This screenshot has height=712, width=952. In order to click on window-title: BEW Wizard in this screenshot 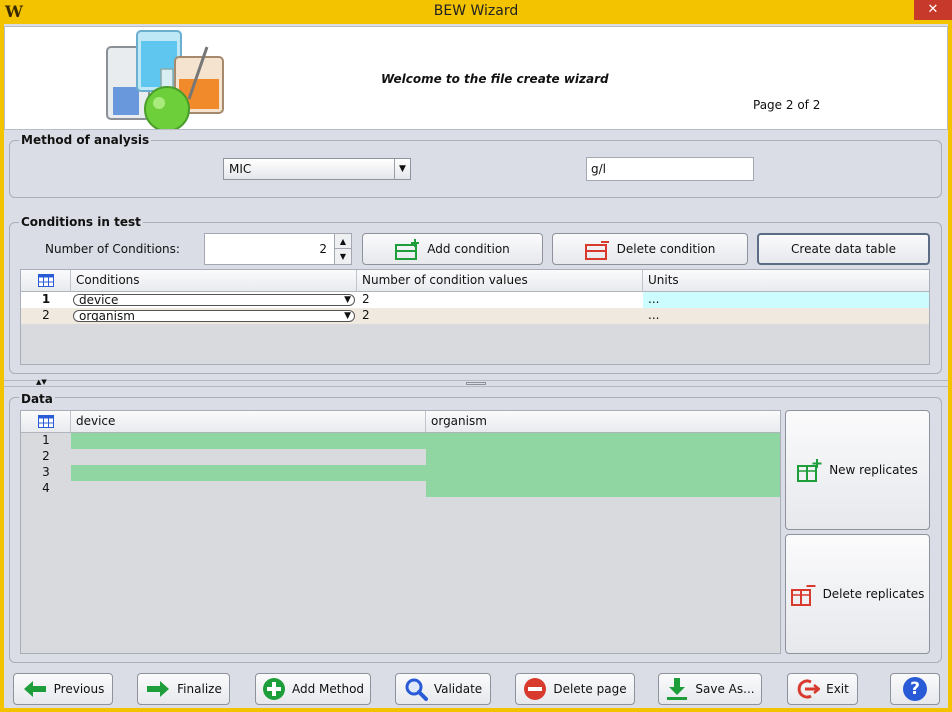, I will do `click(476, 11)`.